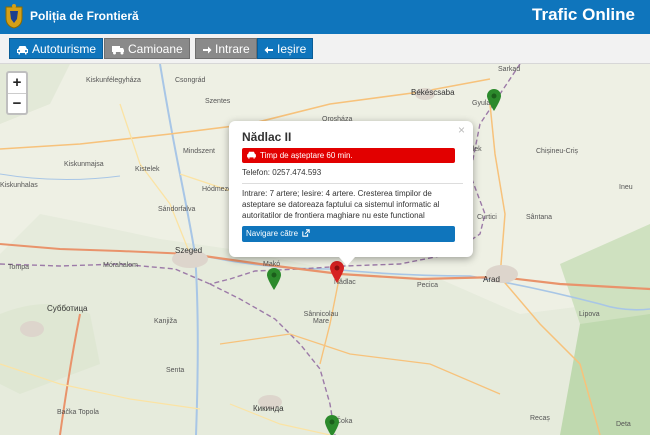 This screenshot has height=435, width=650. I want to click on place-label: Lipova, so click(589, 314).